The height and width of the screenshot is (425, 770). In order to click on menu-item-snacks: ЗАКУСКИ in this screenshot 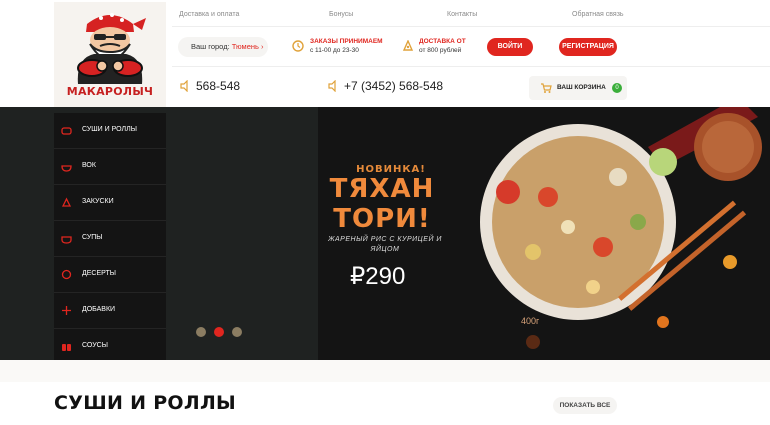, I will do `click(110, 203)`.